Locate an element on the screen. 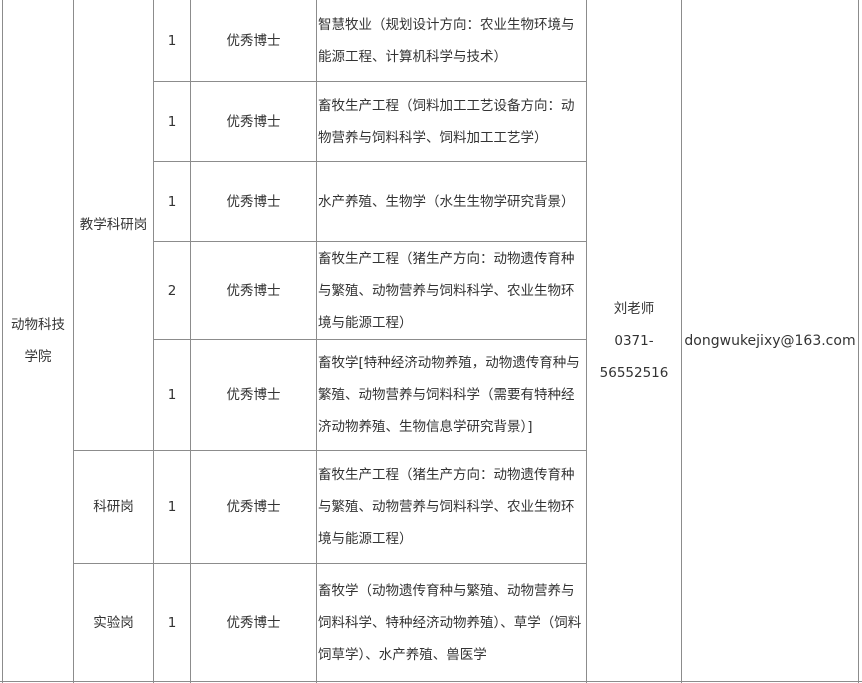 This screenshot has height=683, width=862. major-cell: 智慧牧业（规划设计方向：农业生物环境与能源工程、计算机科学与技术） is located at coordinates (451, 40).